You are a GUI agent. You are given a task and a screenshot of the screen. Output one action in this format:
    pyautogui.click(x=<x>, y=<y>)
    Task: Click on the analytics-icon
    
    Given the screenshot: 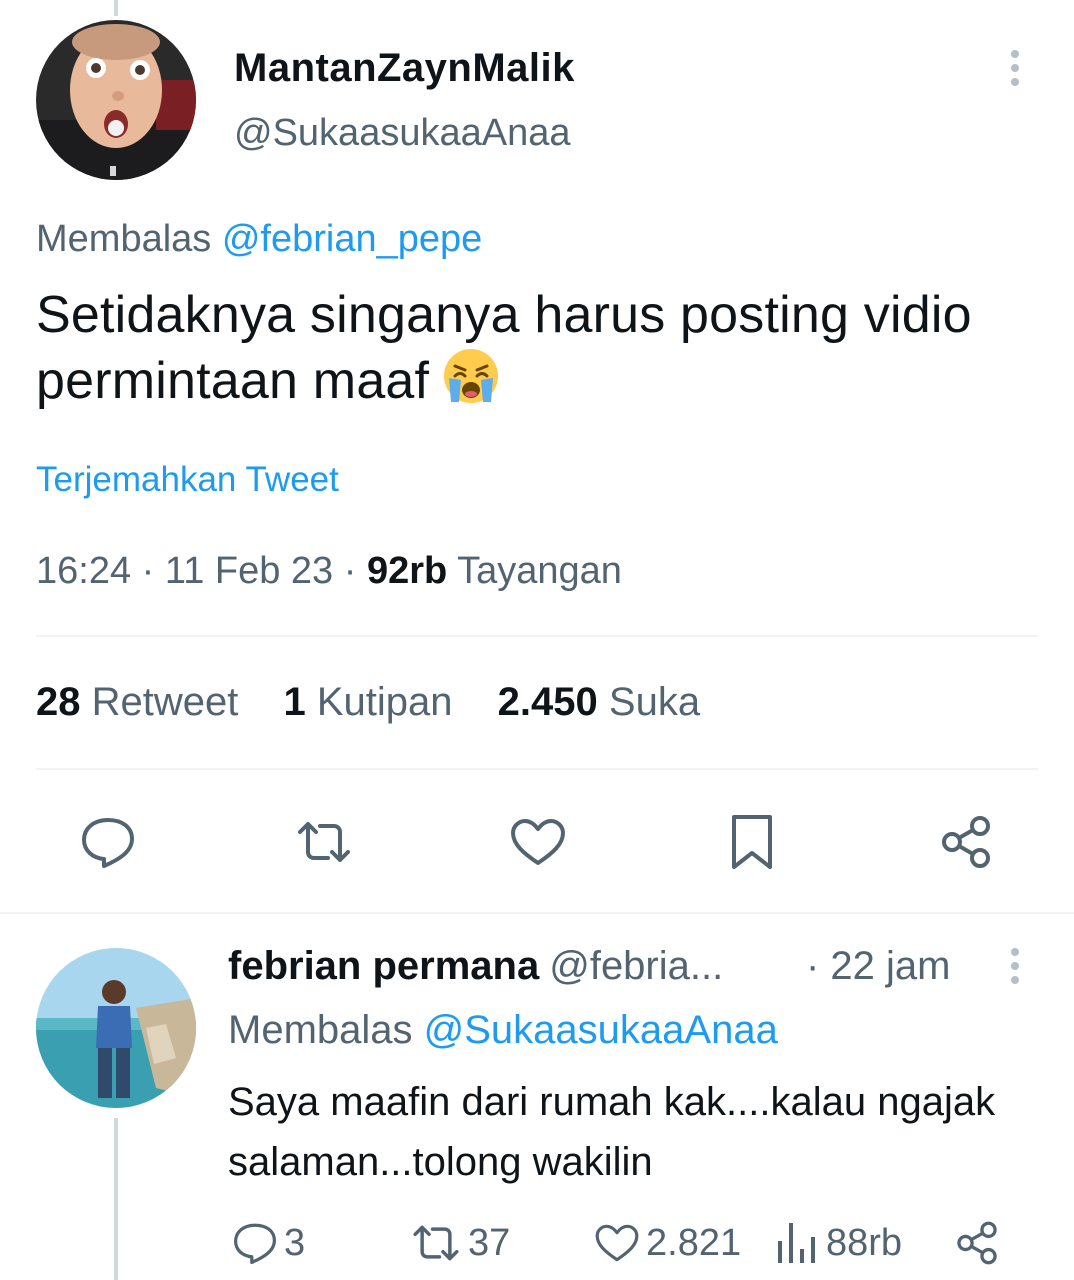 What is the action you would take?
    pyautogui.click(x=796, y=1243)
    